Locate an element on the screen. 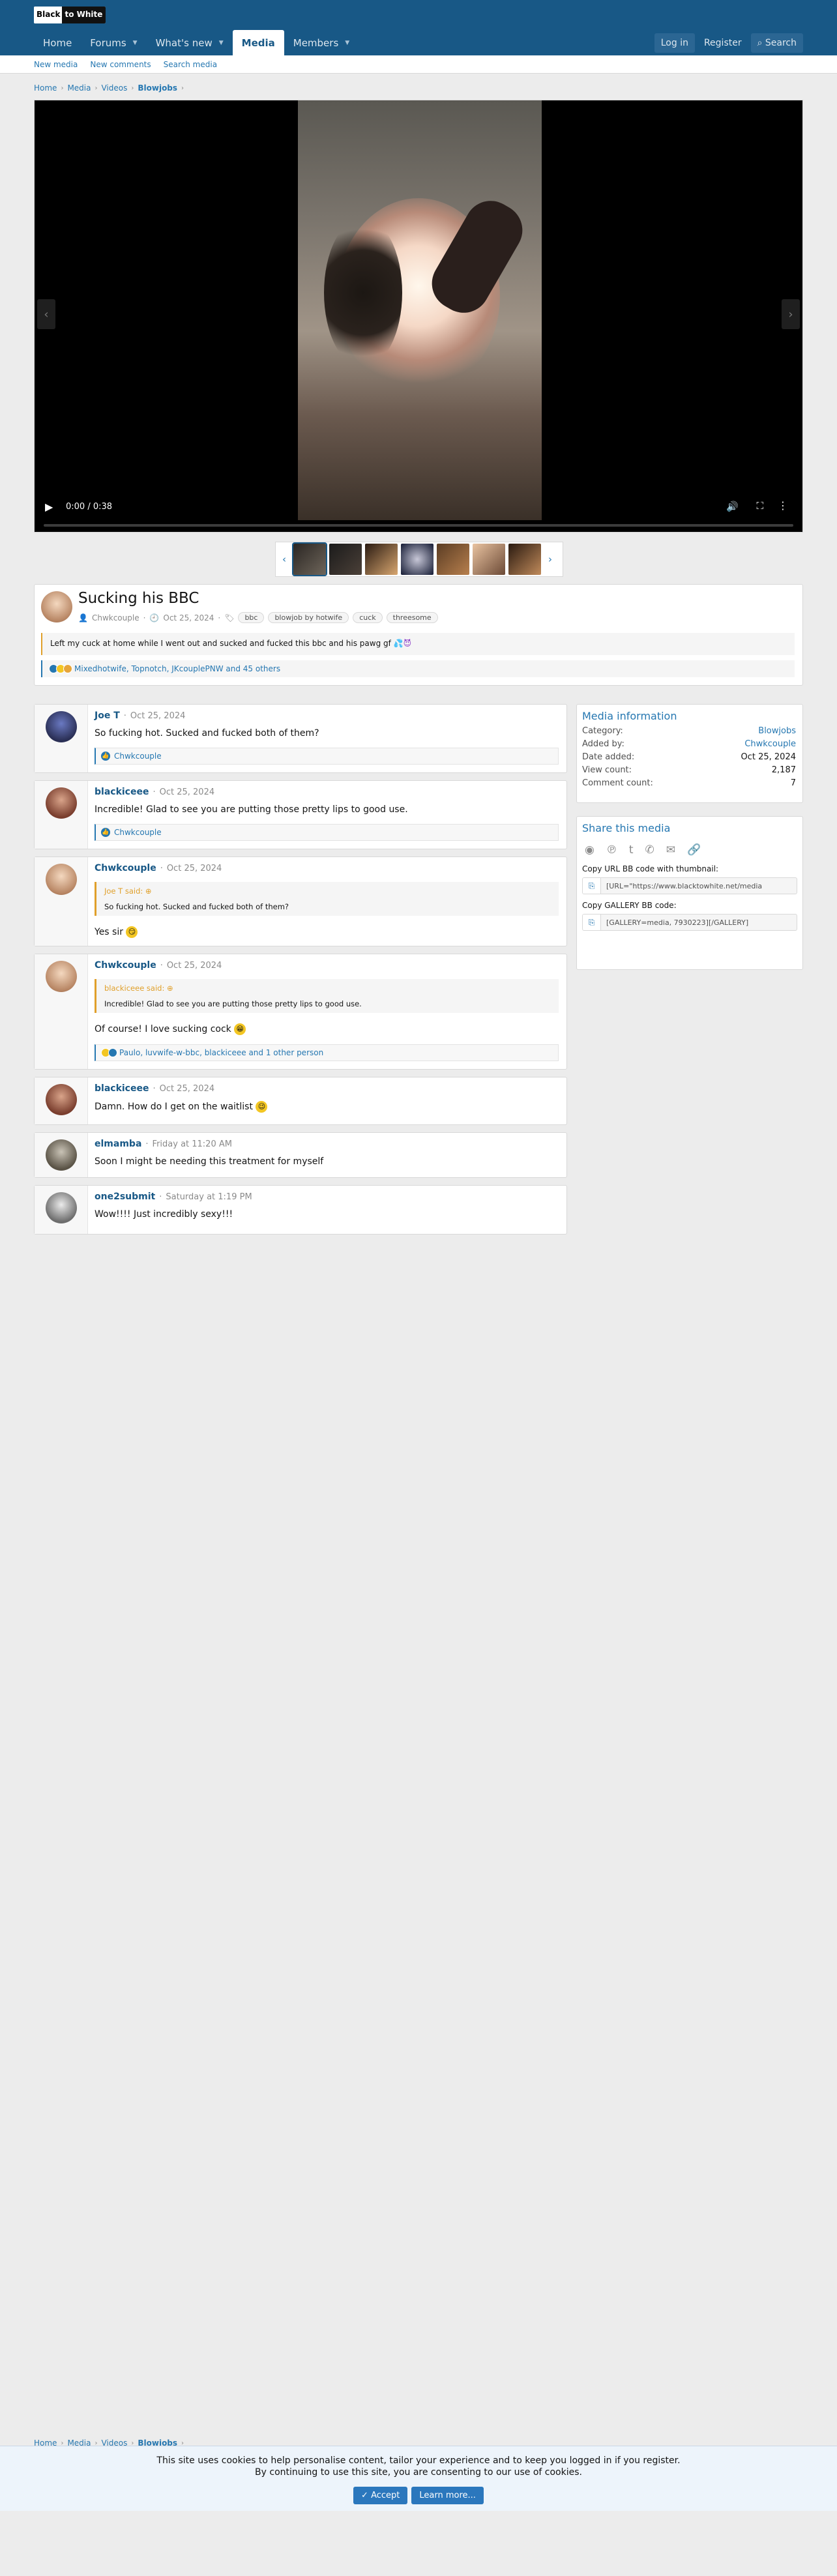  prev-media-arrow-icon: ‹ is located at coordinates (46, 314).